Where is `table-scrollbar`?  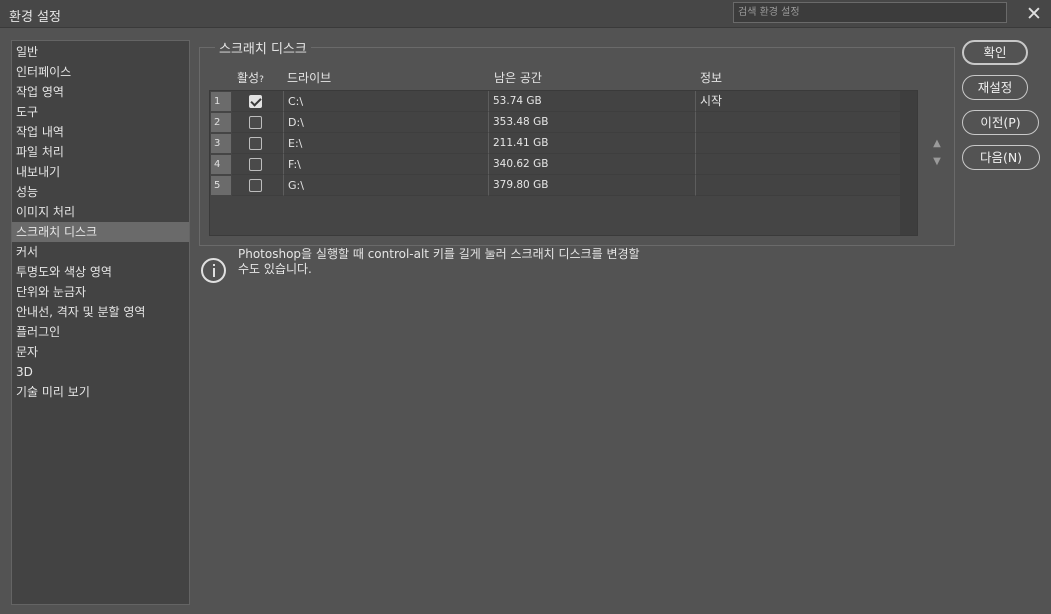
table-scrollbar is located at coordinates (908, 163).